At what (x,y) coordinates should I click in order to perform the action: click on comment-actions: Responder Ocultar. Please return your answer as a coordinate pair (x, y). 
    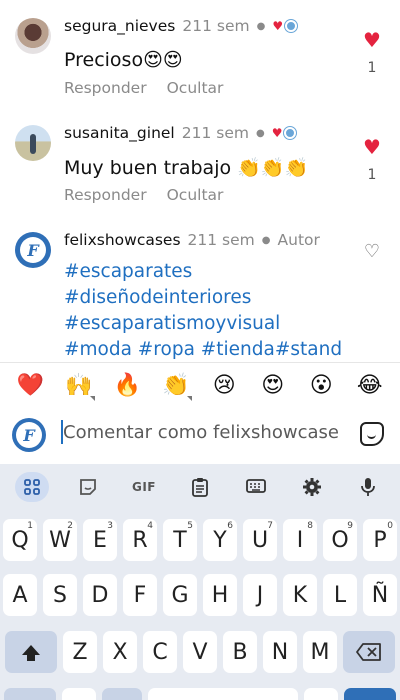
    Looking at the image, I should click on (143, 195).